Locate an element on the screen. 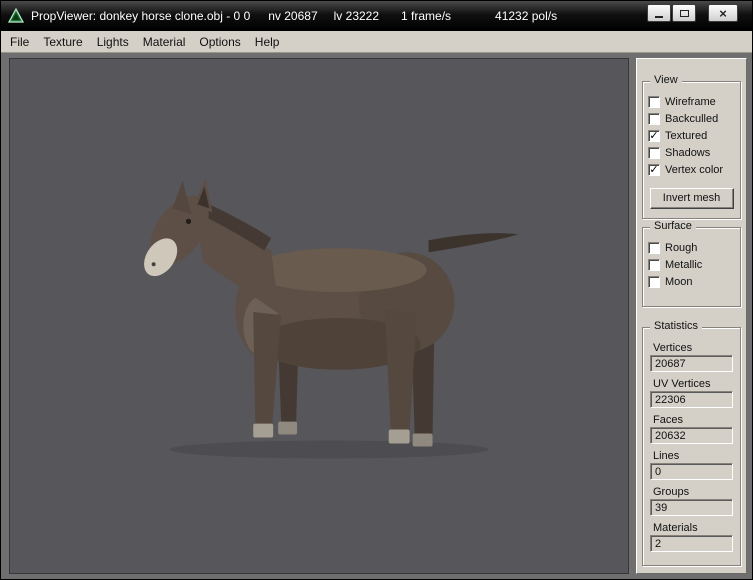 The width and height of the screenshot is (753, 580). vertices-label: Vertices is located at coordinates (673, 348).